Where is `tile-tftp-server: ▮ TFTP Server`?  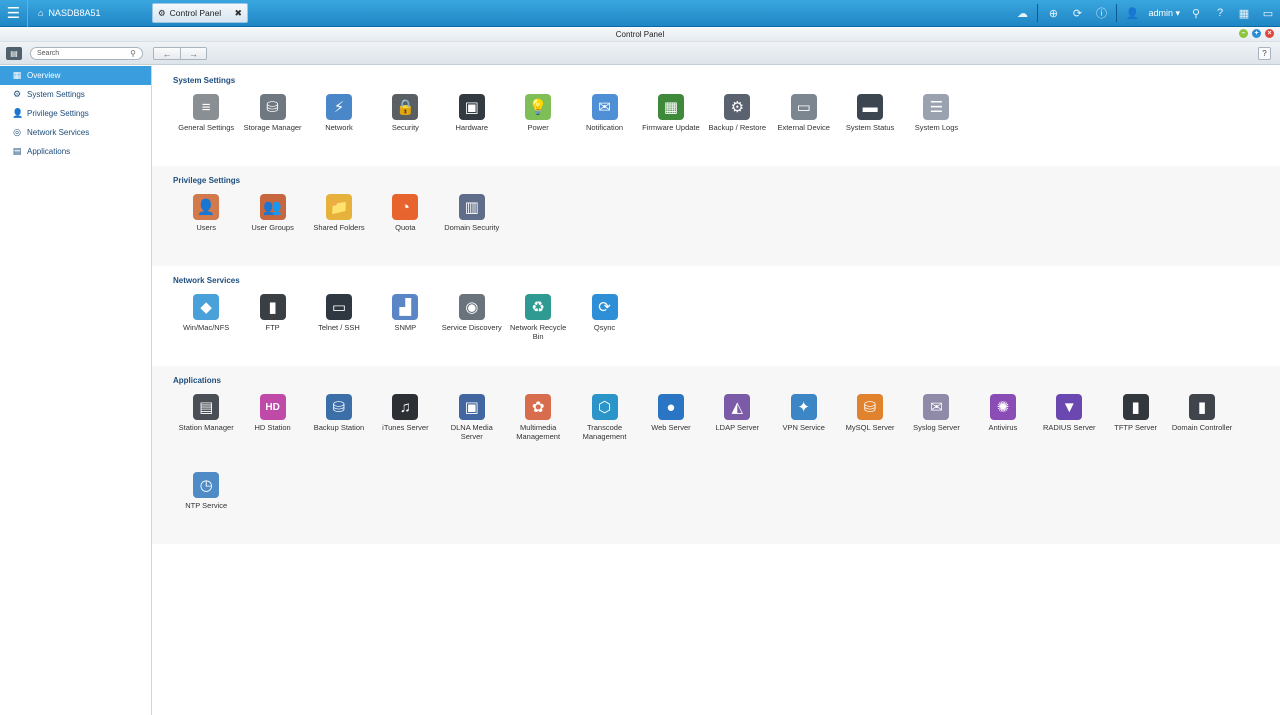
tile-tftp-server: ▮ TFTP Server is located at coordinates (1135, 427).